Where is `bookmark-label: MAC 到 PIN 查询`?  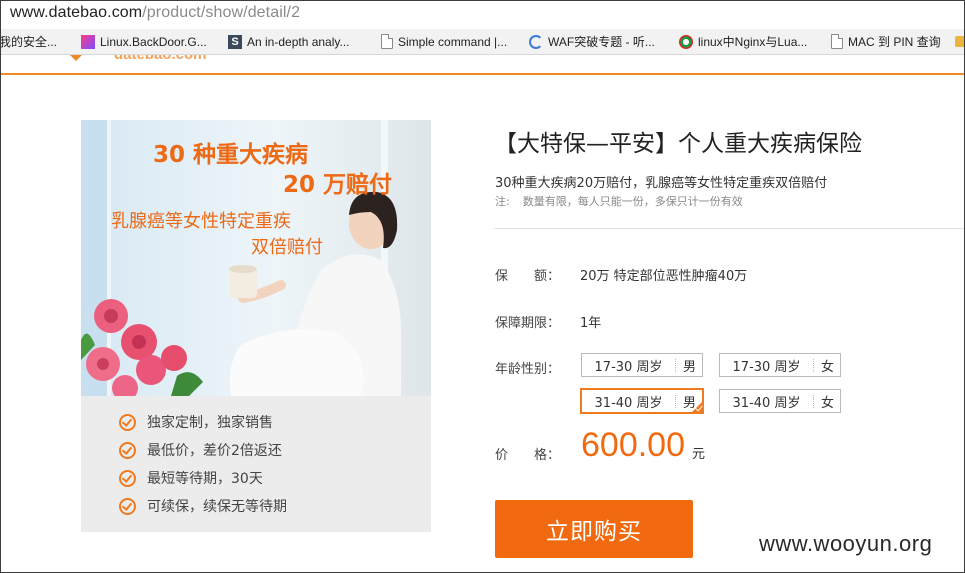
bookmark-label: MAC 到 PIN 查询 is located at coordinates (894, 42).